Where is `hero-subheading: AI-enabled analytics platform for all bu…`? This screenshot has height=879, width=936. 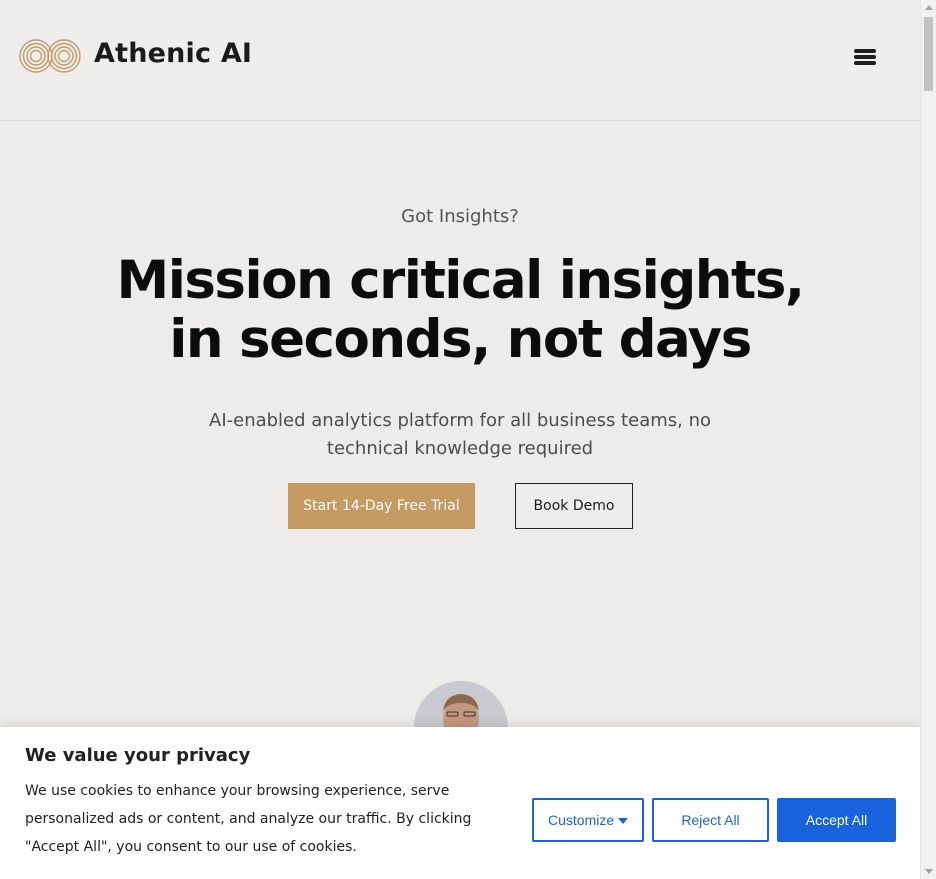
hero-subheading: AI-enabled analytics platform for all bu… is located at coordinates (460, 434).